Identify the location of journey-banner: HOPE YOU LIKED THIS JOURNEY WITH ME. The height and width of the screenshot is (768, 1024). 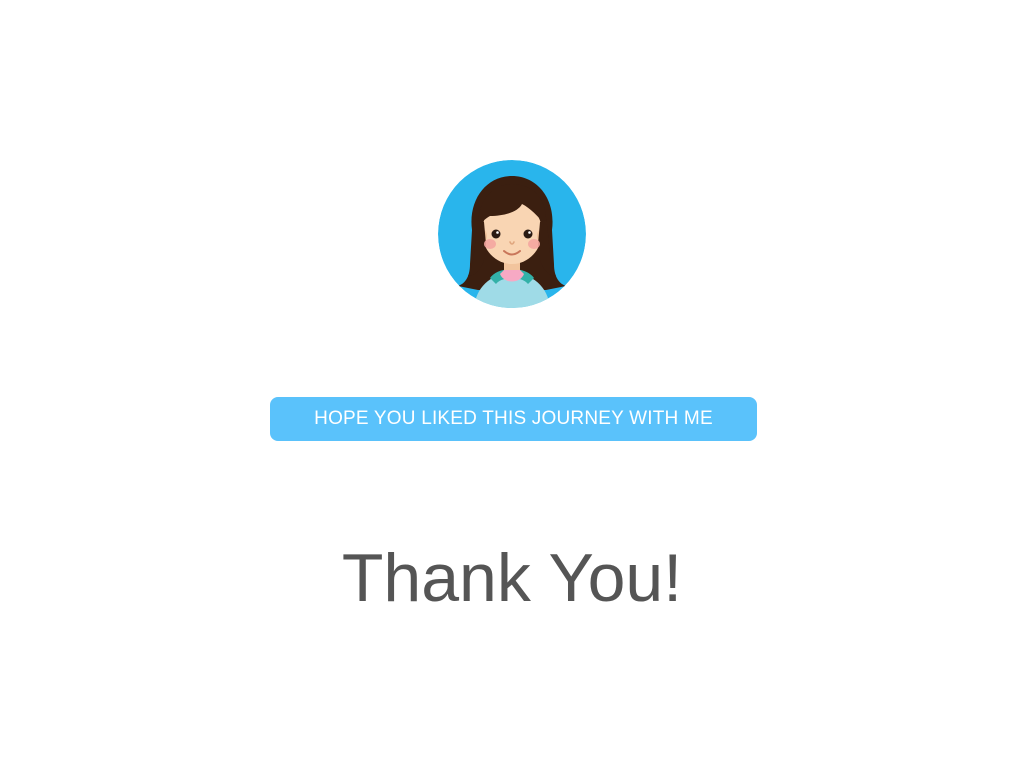
(513, 419).